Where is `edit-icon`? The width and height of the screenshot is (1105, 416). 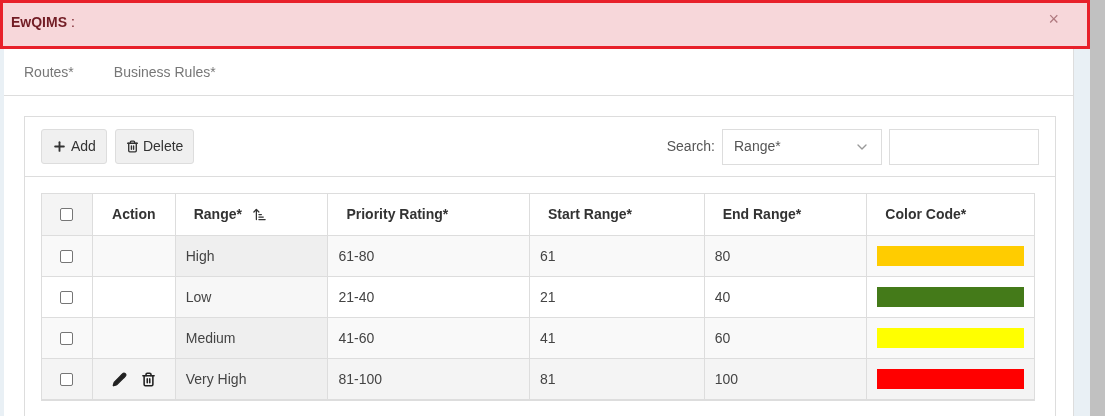
edit-icon is located at coordinates (119, 379).